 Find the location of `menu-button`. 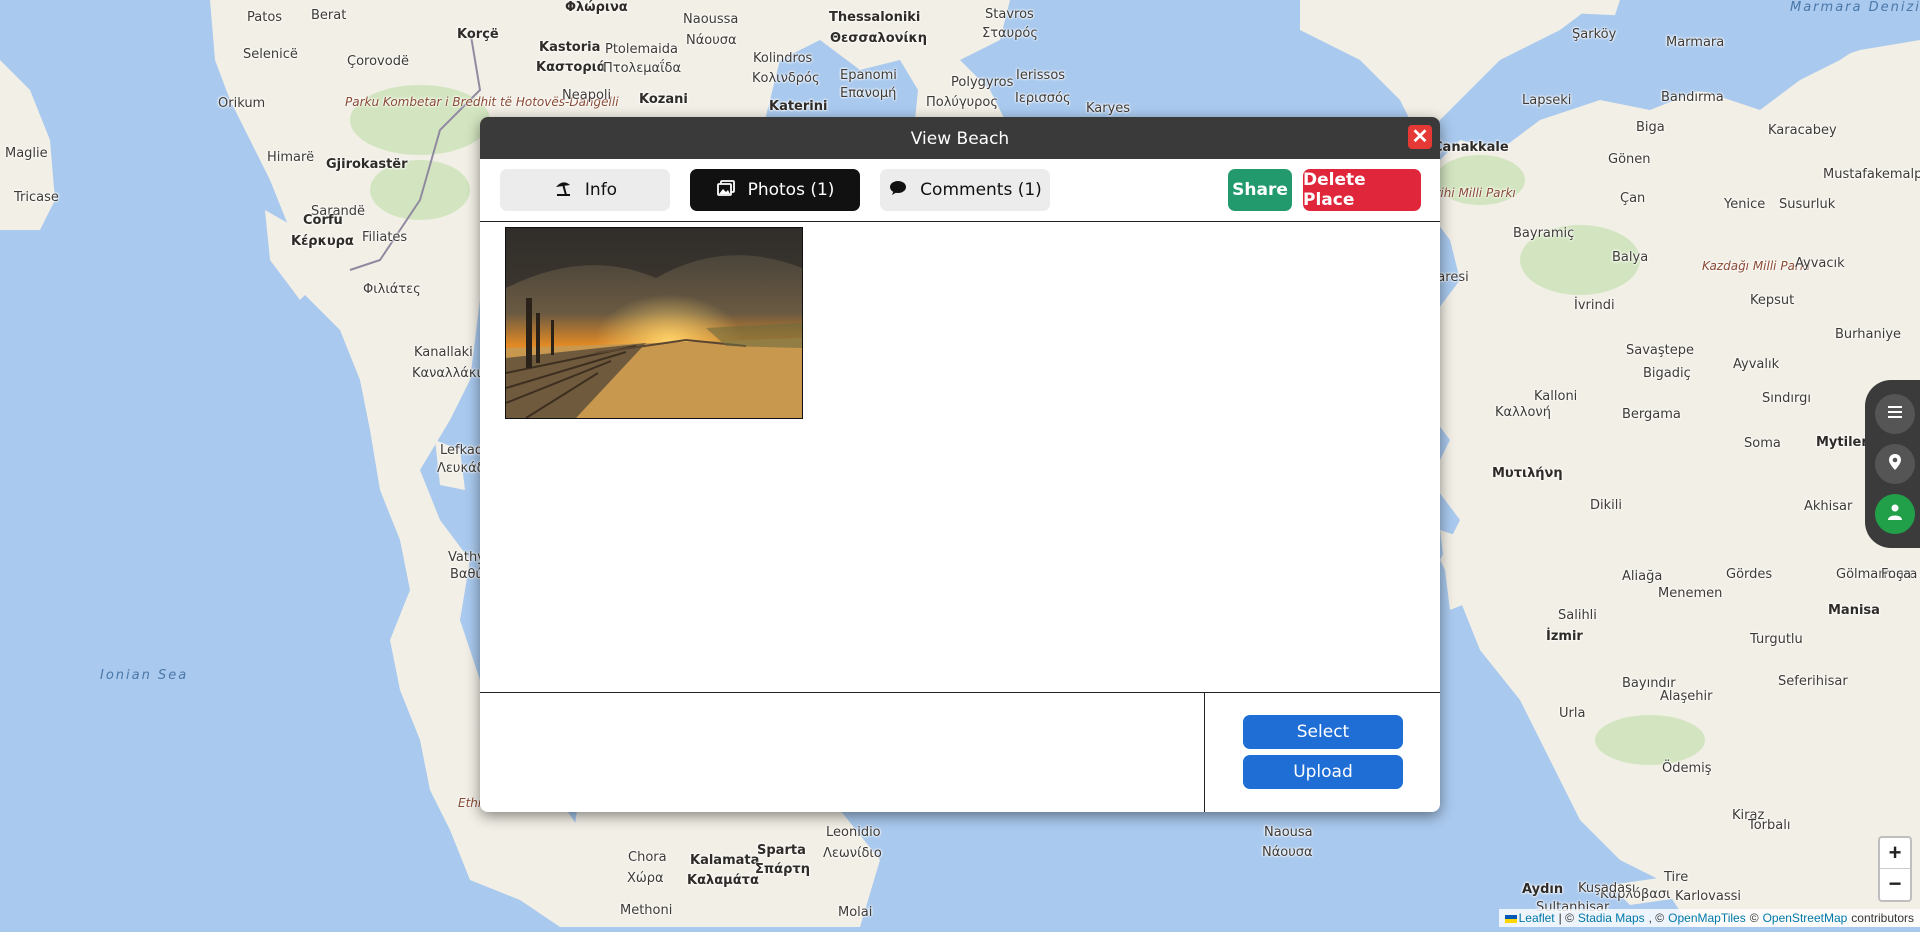

menu-button is located at coordinates (1895, 414).